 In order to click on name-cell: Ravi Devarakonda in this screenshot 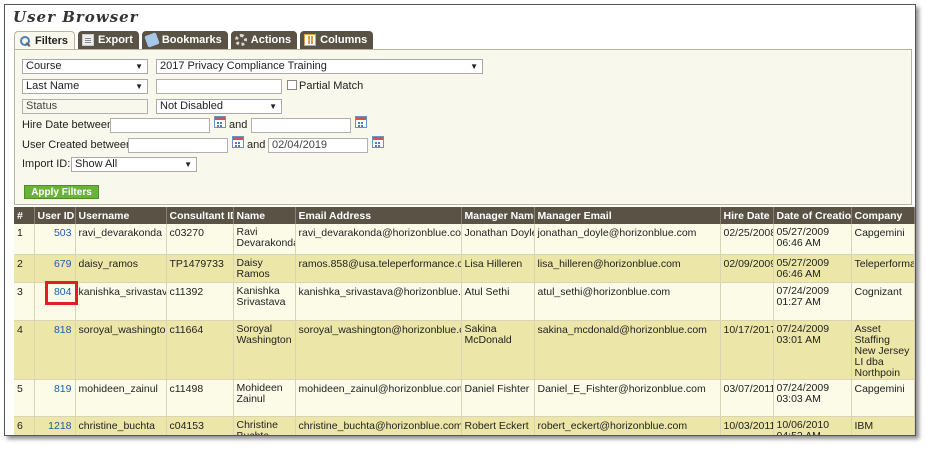, I will do `click(264, 239)`.